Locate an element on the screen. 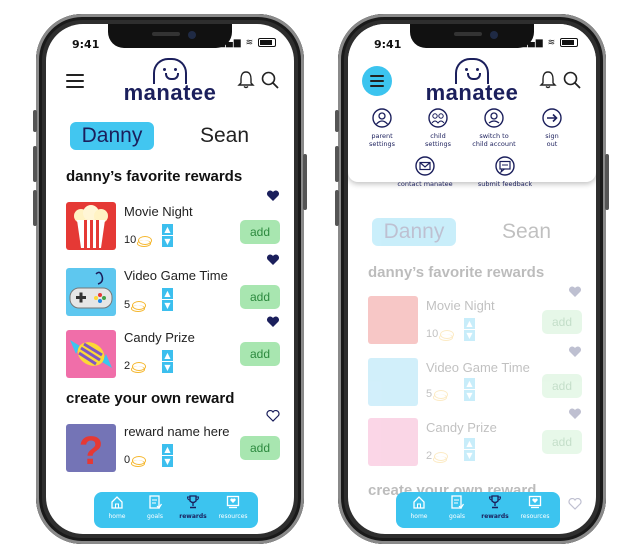 Image resolution: width=640 pixels, height=558 pixels. favorites-title: danny’s favorite rewards is located at coordinates (154, 176).